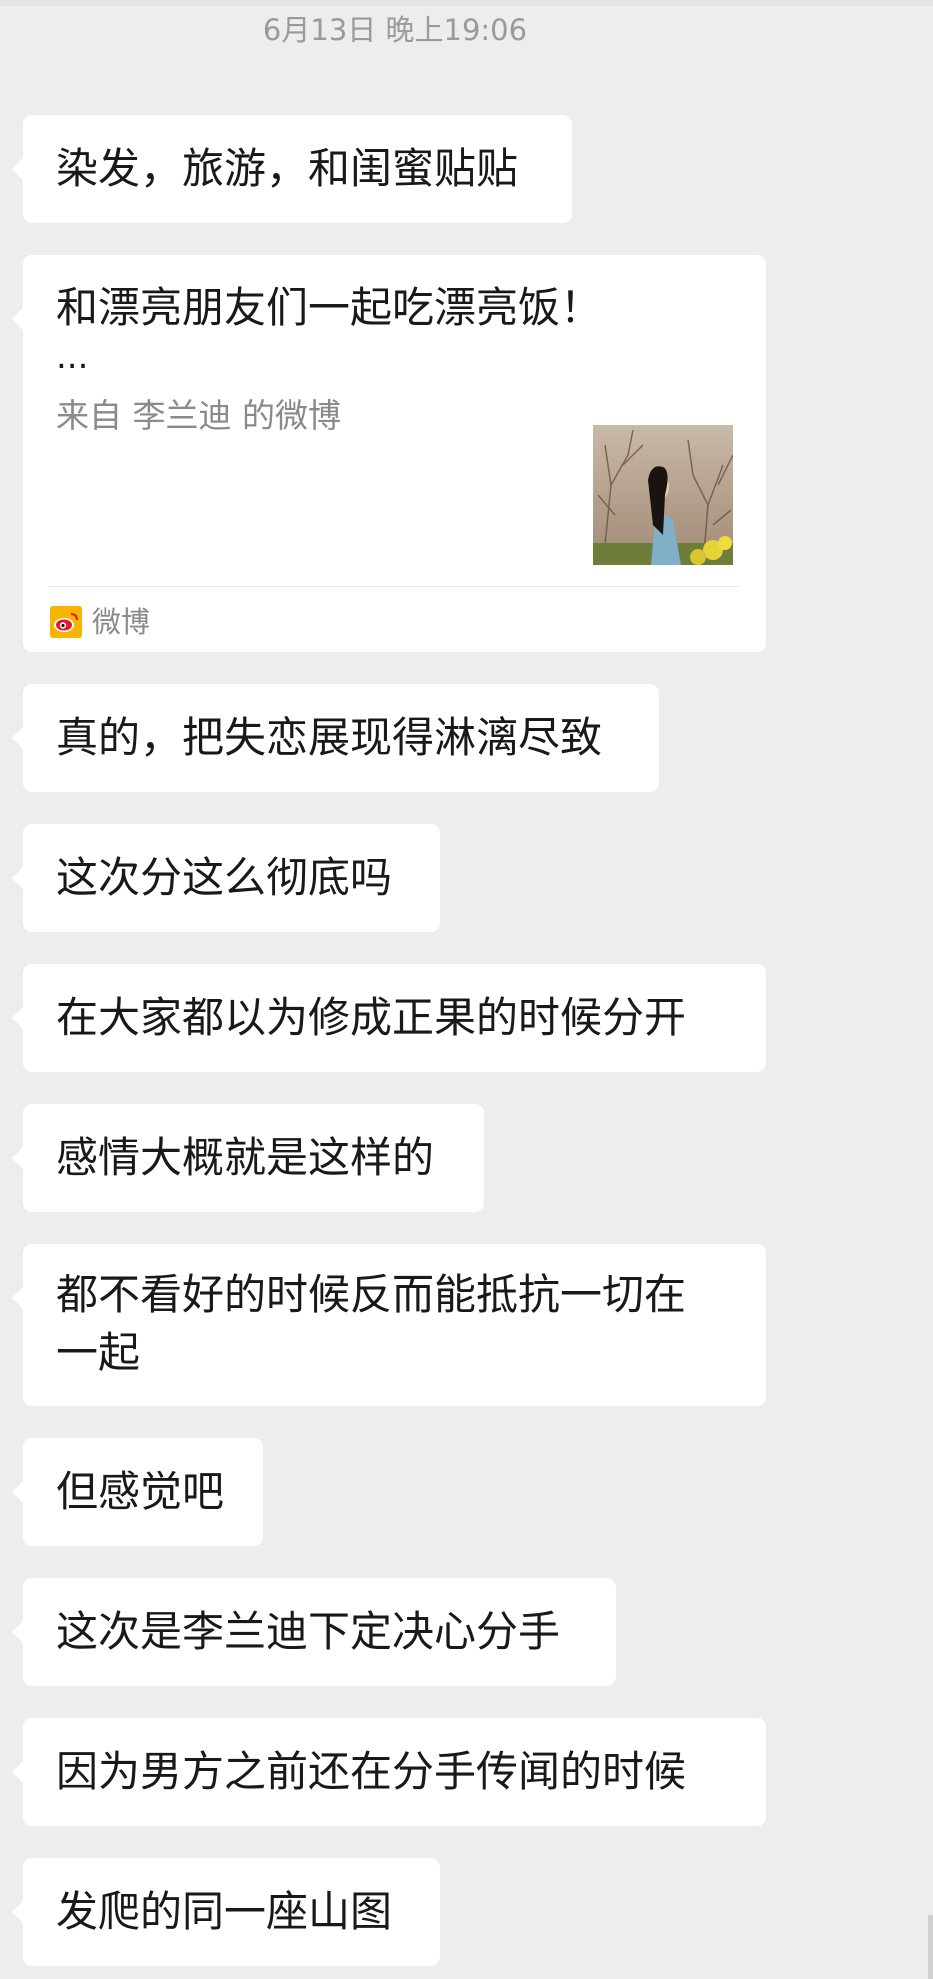 The width and height of the screenshot is (933, 1979). I want to click on message-bubble: 发爬的同一座山图, so click(226, 1912).